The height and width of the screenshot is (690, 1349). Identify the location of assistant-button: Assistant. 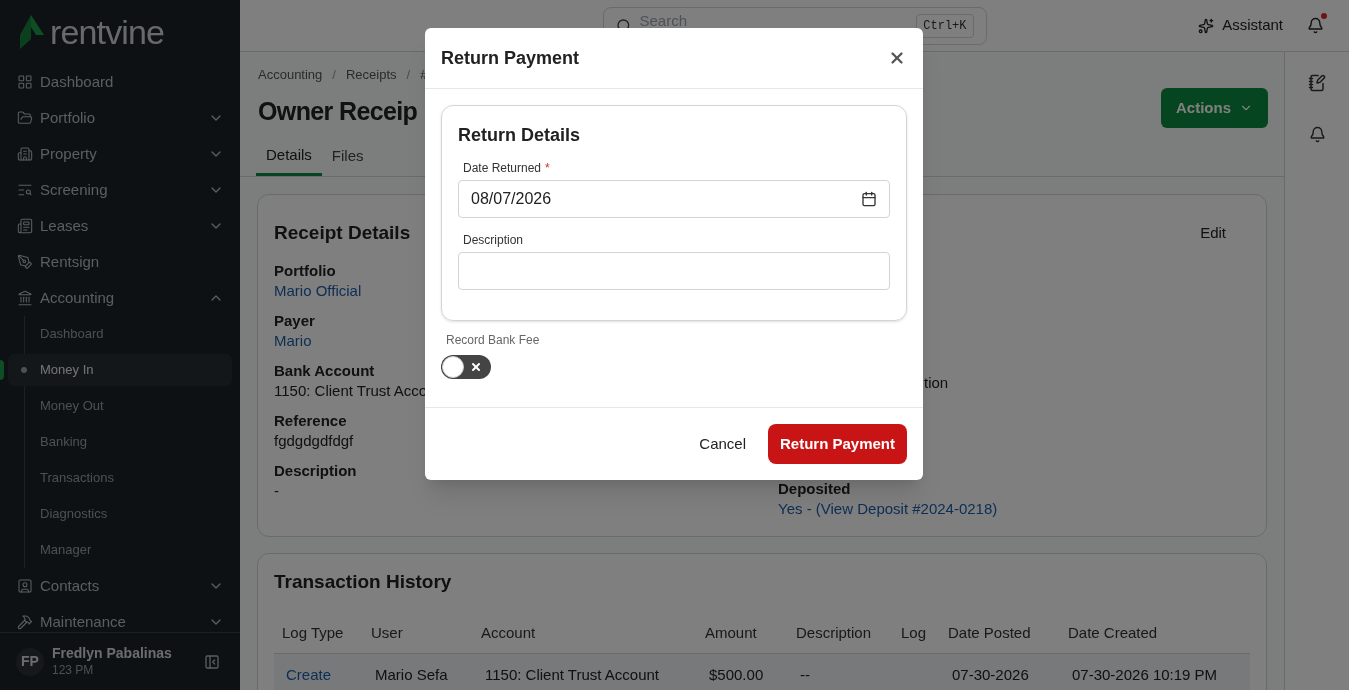
(1240, 25).